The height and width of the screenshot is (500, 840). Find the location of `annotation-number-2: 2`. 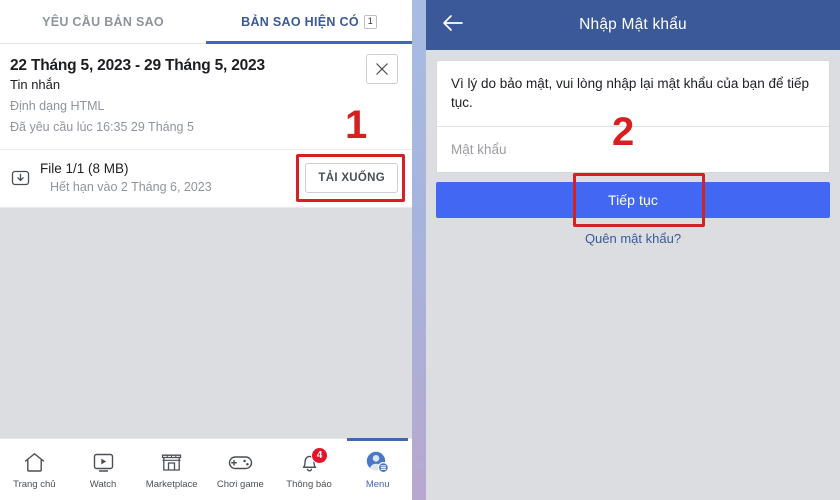

annotation-number-2: 2 is located at coordinates (623, 132).